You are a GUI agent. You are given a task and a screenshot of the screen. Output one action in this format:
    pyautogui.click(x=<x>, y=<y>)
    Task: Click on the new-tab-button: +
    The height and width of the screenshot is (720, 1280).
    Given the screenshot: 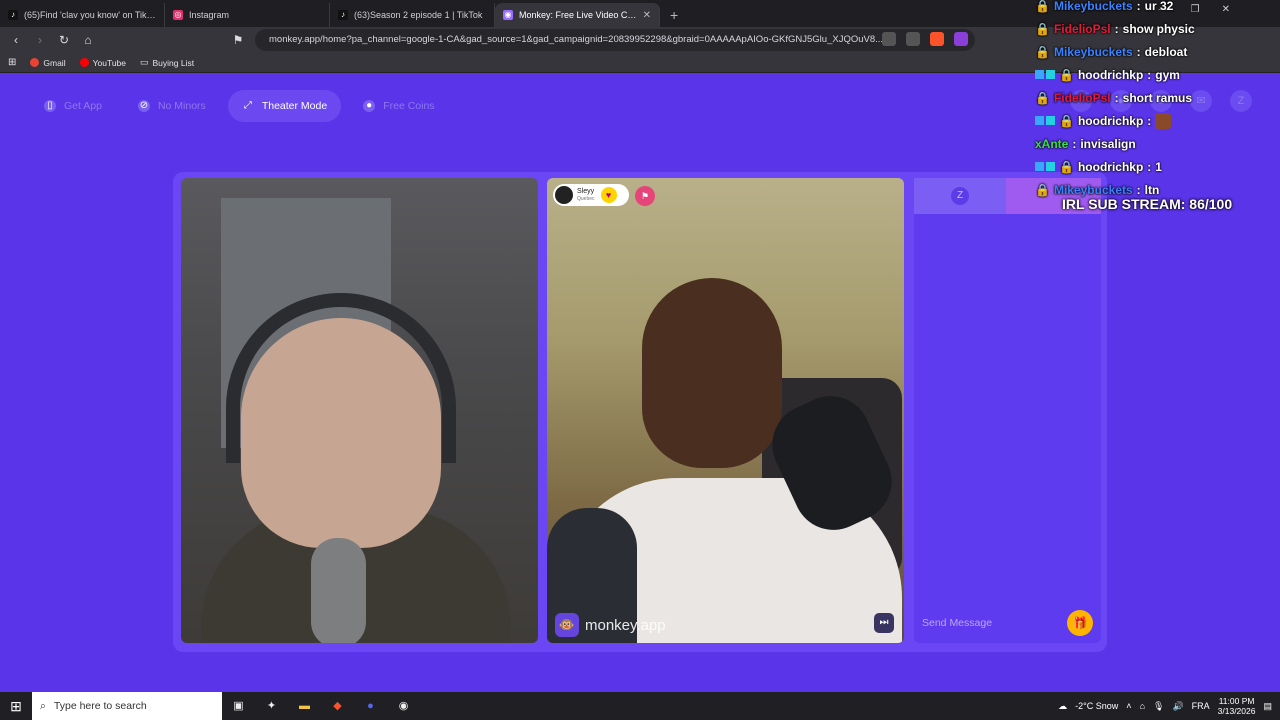 What is the action you would take?
    pyautogui.click(x=674, y=15)
    